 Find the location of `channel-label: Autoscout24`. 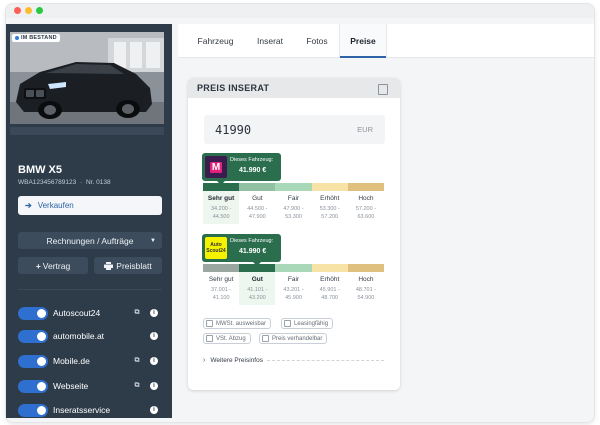

channel-label: Autoscout24 is located at coordinates (77, 313).